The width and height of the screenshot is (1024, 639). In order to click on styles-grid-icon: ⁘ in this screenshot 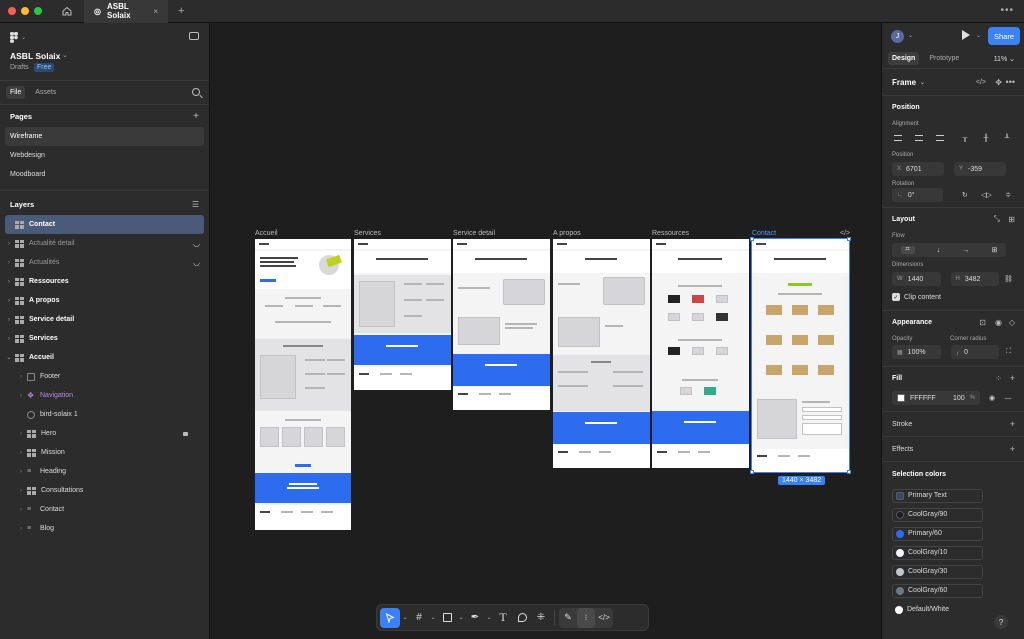, I will do `click(998, 378)`.